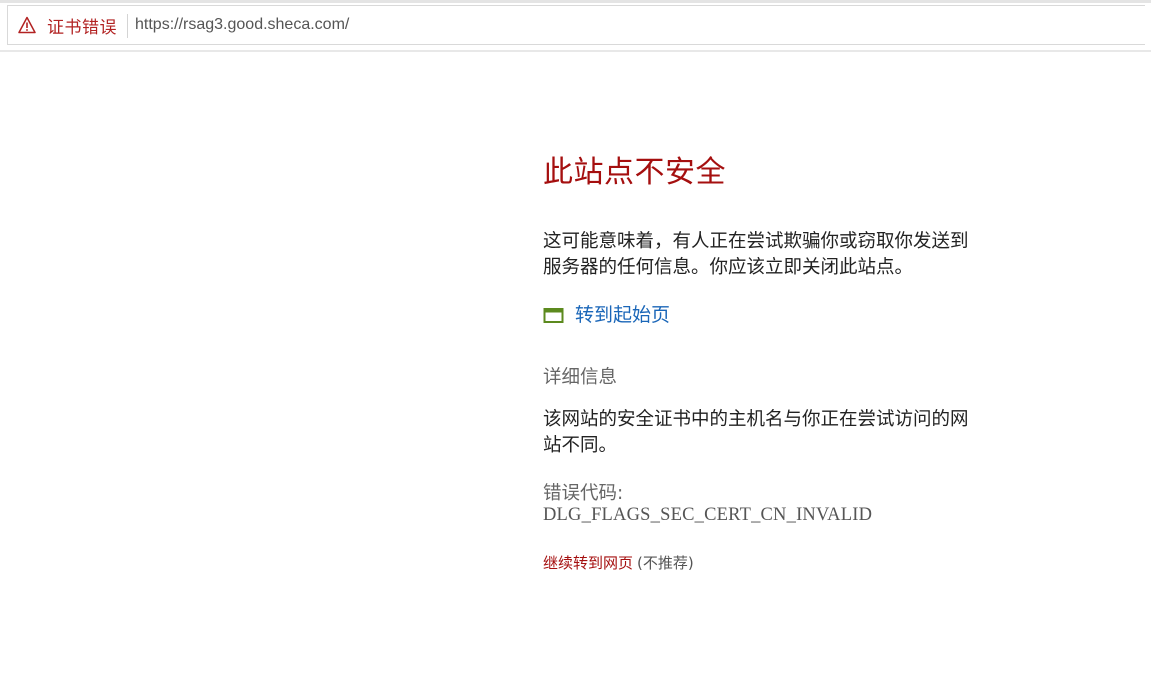 This screenshot has height=688, width=1151. What do you see at coordinates (580, 376) in the screenshot?
I see `details-heading: 详细信息` at bounding box center [580, 376].